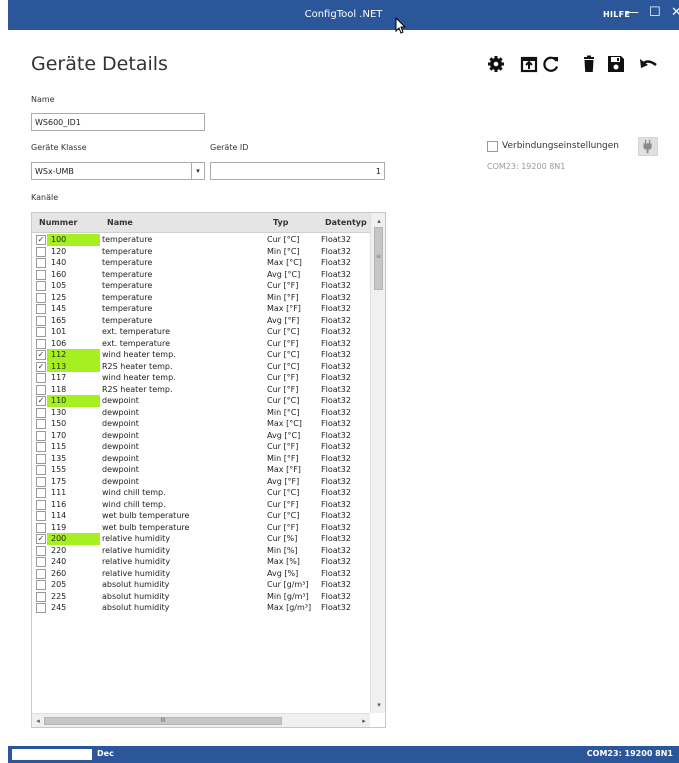 This screenshot has width=679, height=763. What do you see at coordinates (648, 64) in the screenshot?
I see `undo-button` at bounding box center [648, 64].